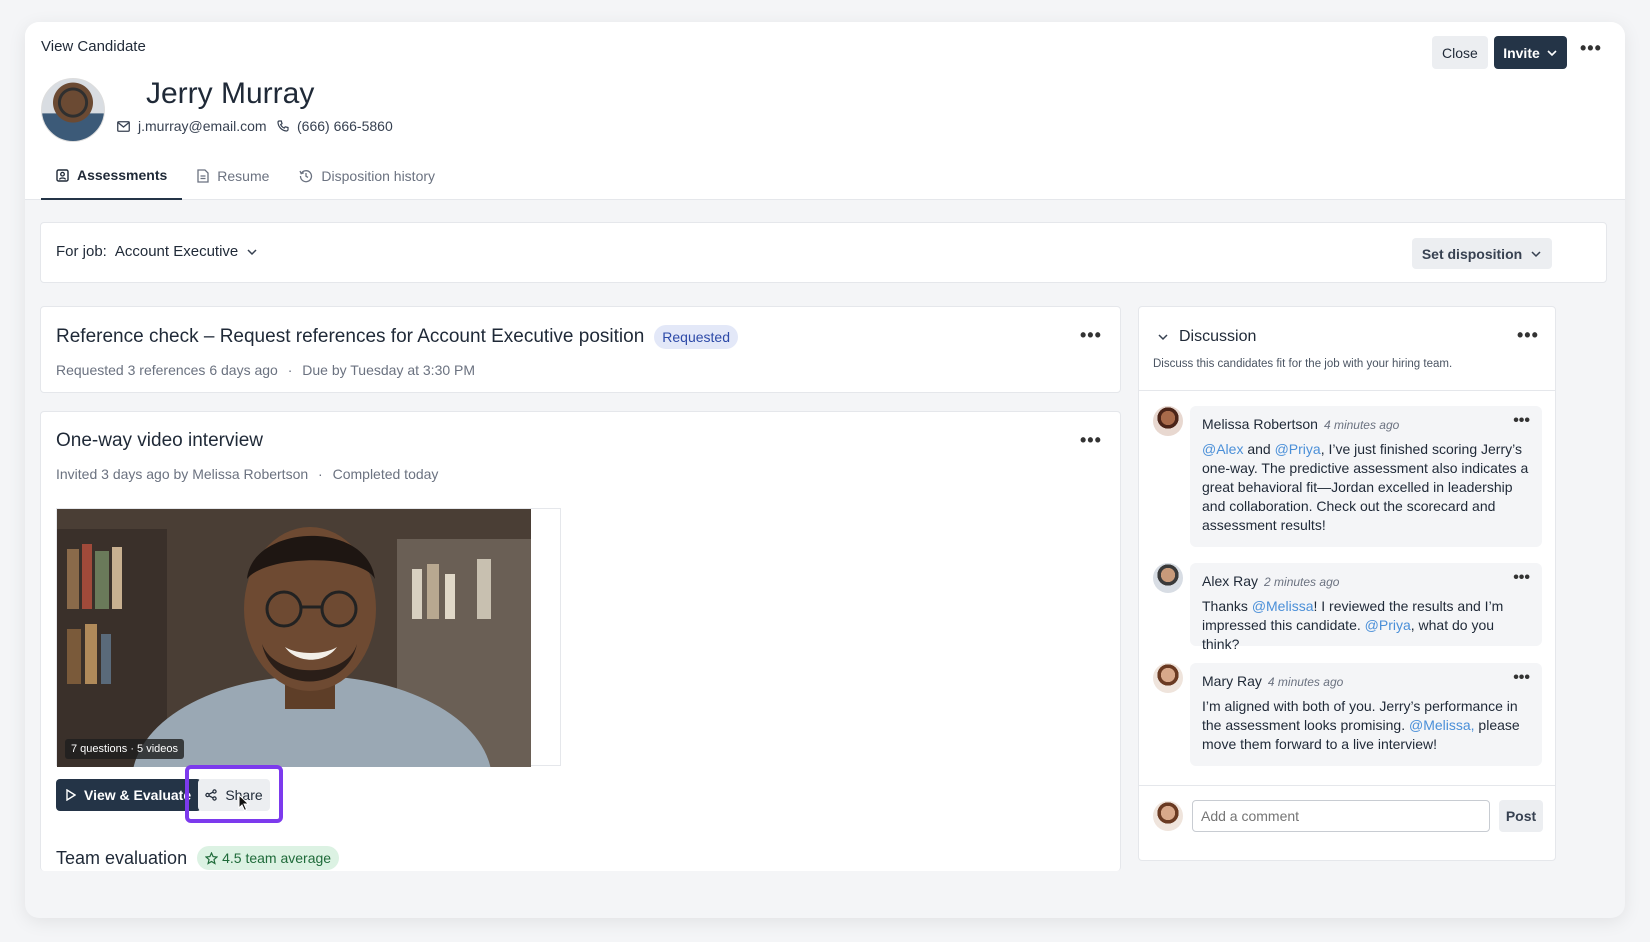 The height and width of the screenshot is (942, 1650). I want to click on comment-author: Melissa Robertson, so click(1260, 424).